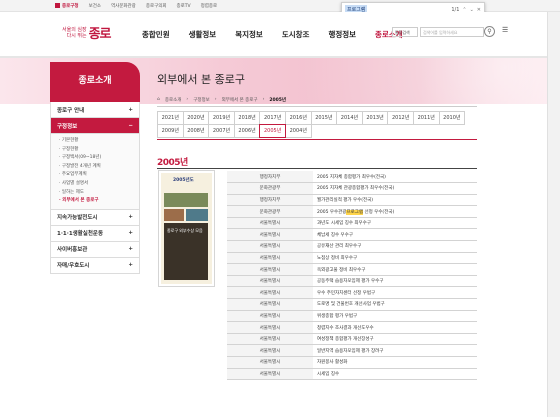 This screenshot has height=417, width=560. Describe the element at coordinates (395, 362) in the screenshot. I see `award-text: 자원봉사 활성화` at that location.